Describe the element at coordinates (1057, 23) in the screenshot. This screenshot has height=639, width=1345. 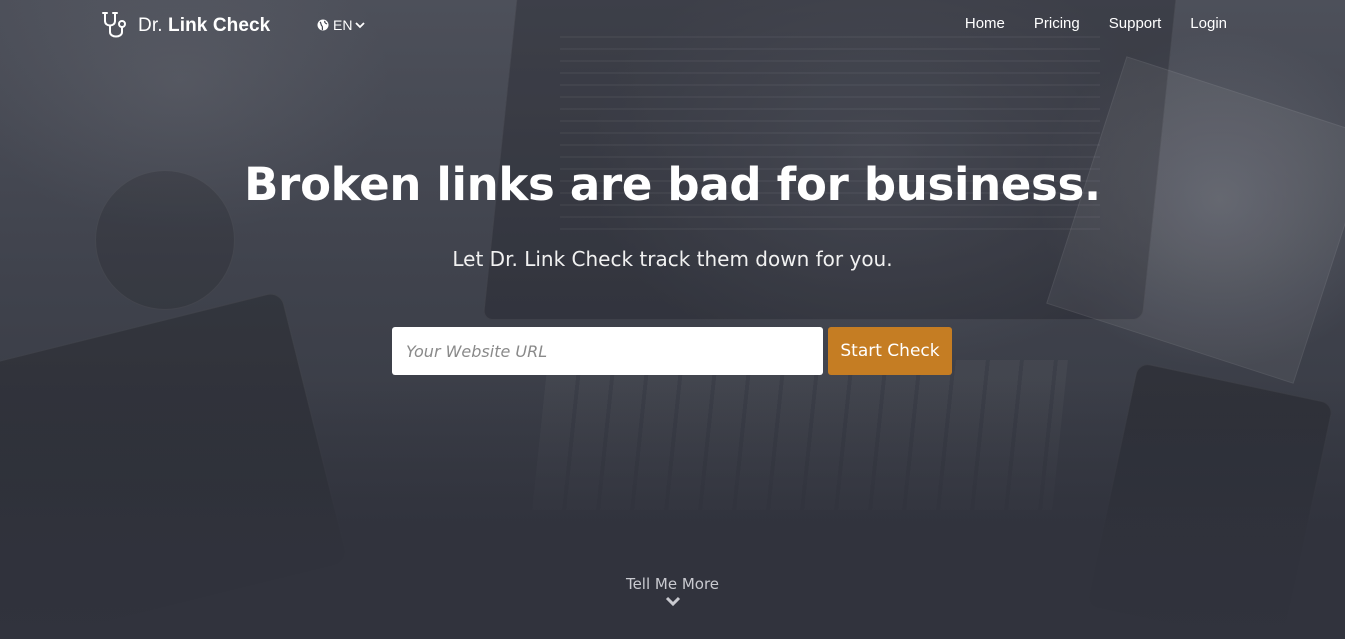
I see `nav-pricing: Pricing` at that location.